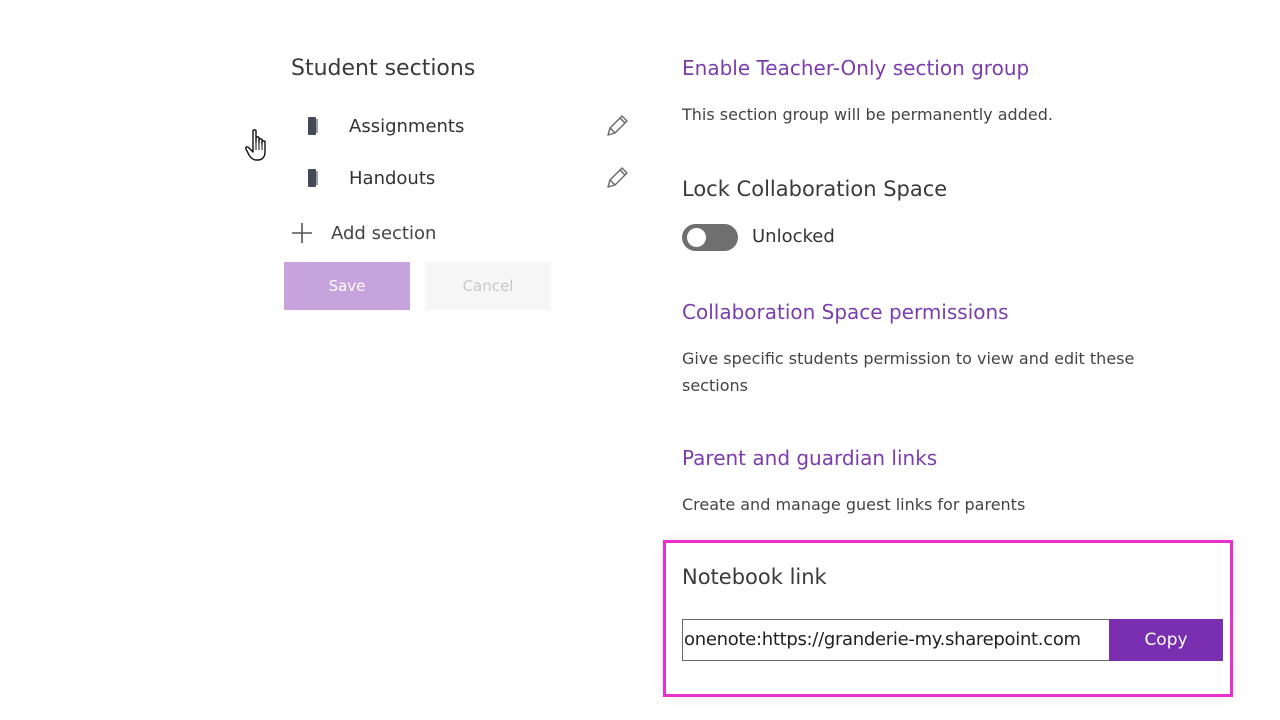 This screenshot has height=720, width=1280. I want to click on lock-collaboration-toggle, so click(710, 237).